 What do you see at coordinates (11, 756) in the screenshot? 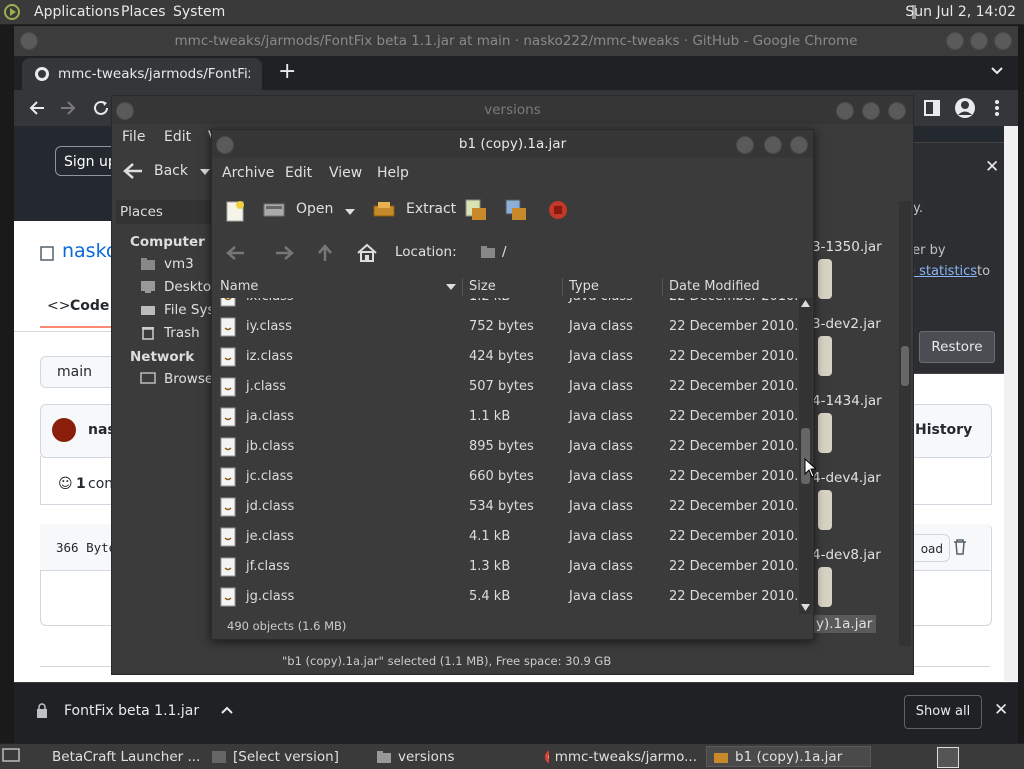
I see `show-desktop-icon` at bounding box center [11, 756].